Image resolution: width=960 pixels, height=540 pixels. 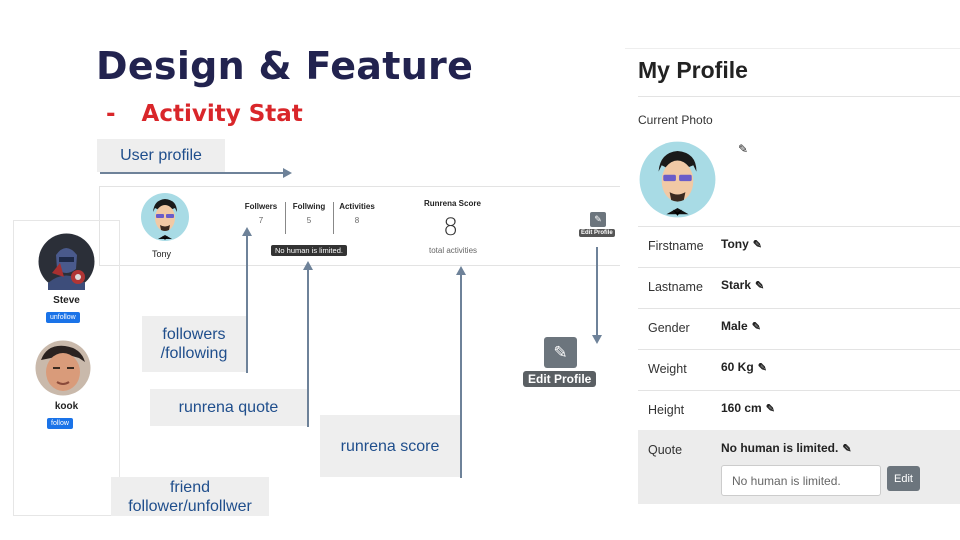 What do you see at coordinates (66, 406) in the screenshot?
I see `friend-name: kook` at bounding box center [66, 406].